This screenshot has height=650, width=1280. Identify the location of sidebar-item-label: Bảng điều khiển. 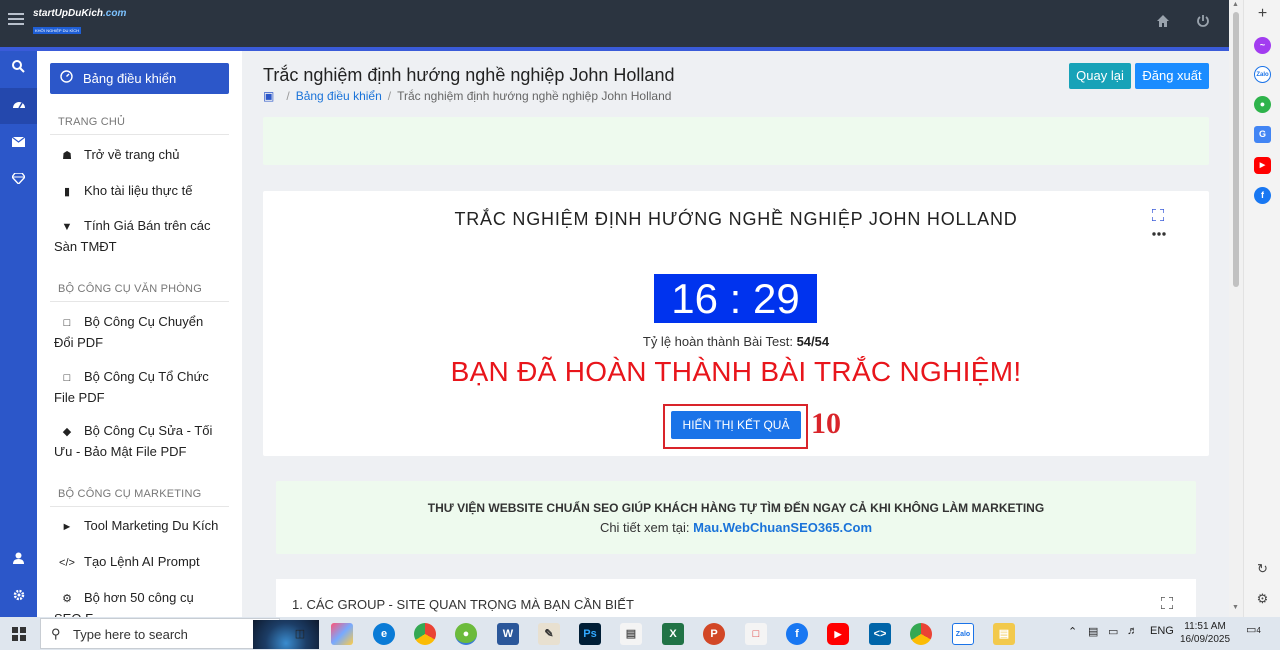
(130, 78).